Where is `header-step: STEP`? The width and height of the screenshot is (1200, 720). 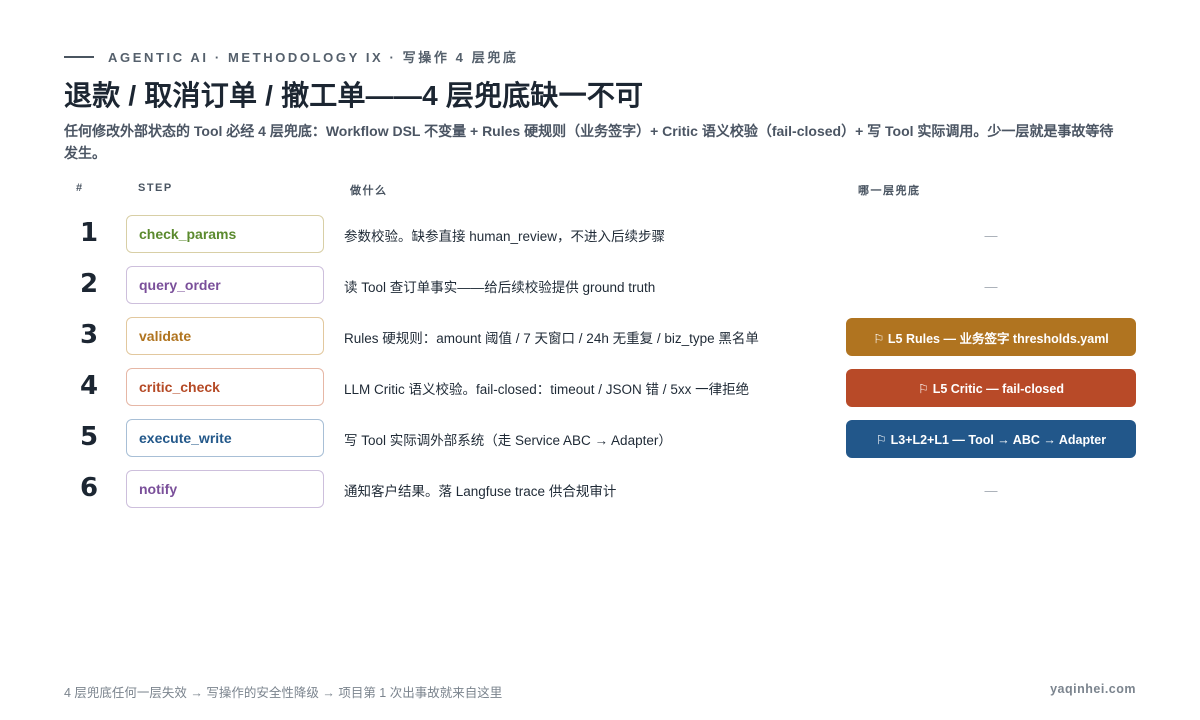 header-step: STEP is located at coordinates (155, 188).